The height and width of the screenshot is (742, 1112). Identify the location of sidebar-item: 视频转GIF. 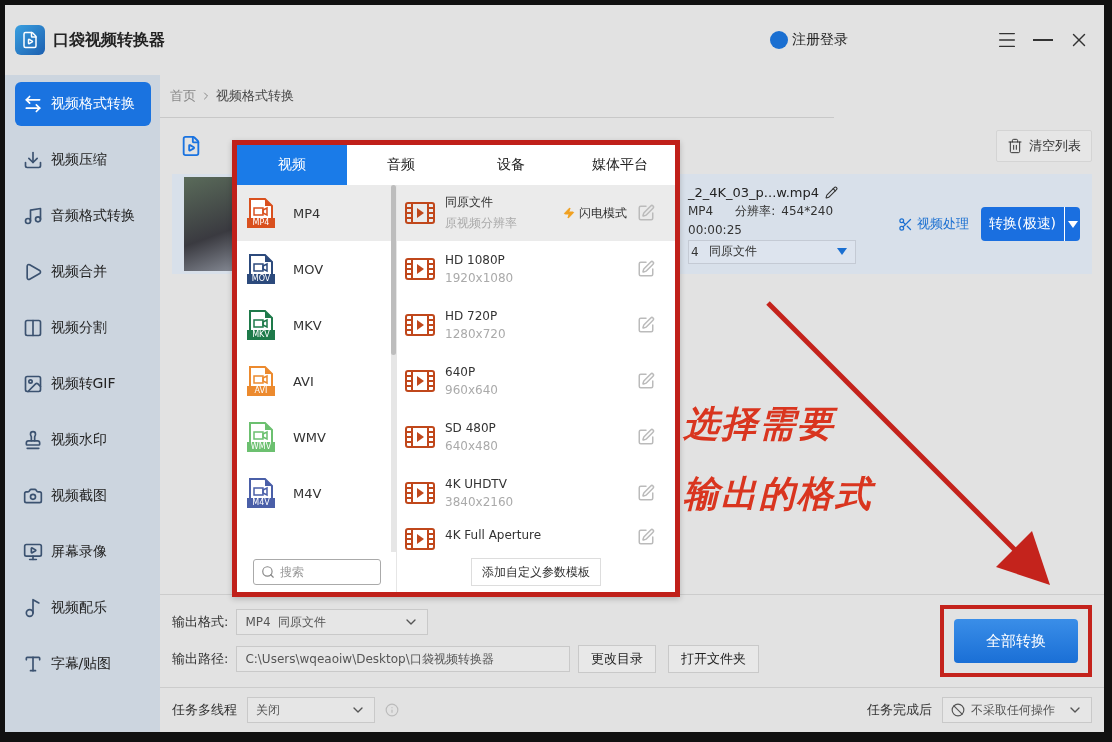
(82, 384).